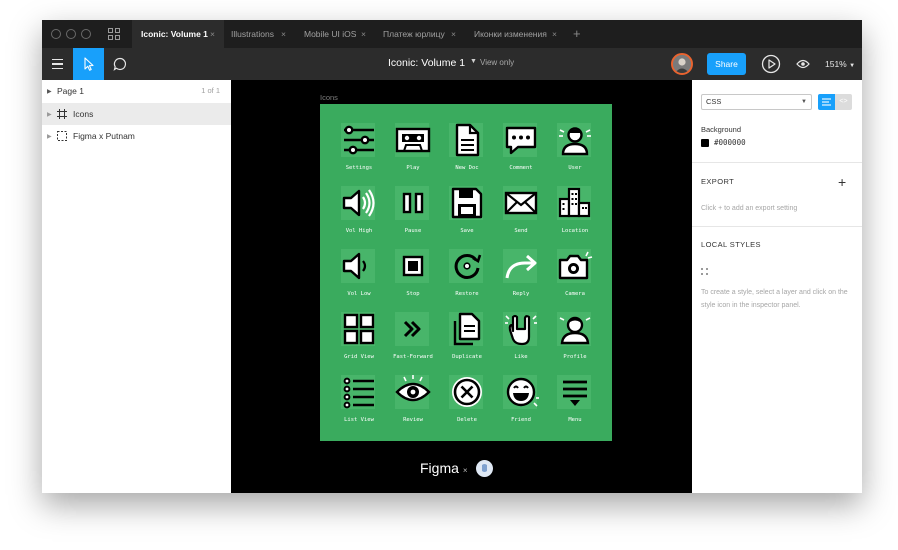  What do you see at coordinates (413, 140) in the screenshot?
I see `cassette-icon` at bounding box center [413, 140].